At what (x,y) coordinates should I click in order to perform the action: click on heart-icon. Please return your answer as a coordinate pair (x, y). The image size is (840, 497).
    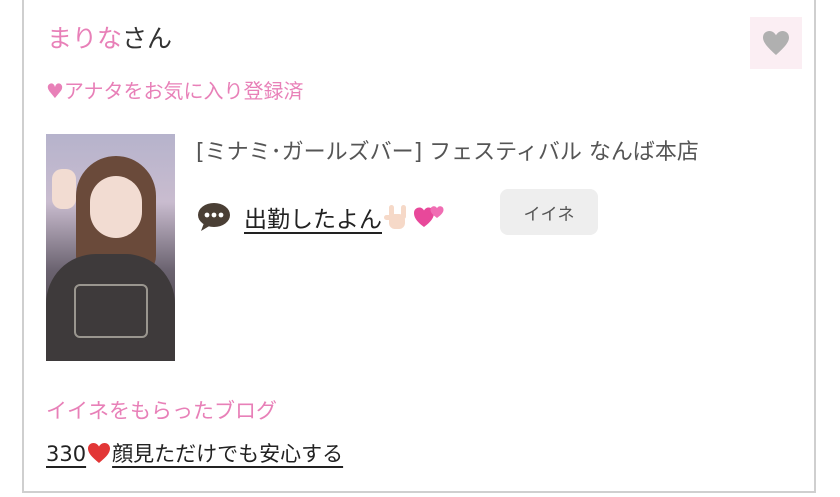
    Looking at the image, I should click on (776, 43).